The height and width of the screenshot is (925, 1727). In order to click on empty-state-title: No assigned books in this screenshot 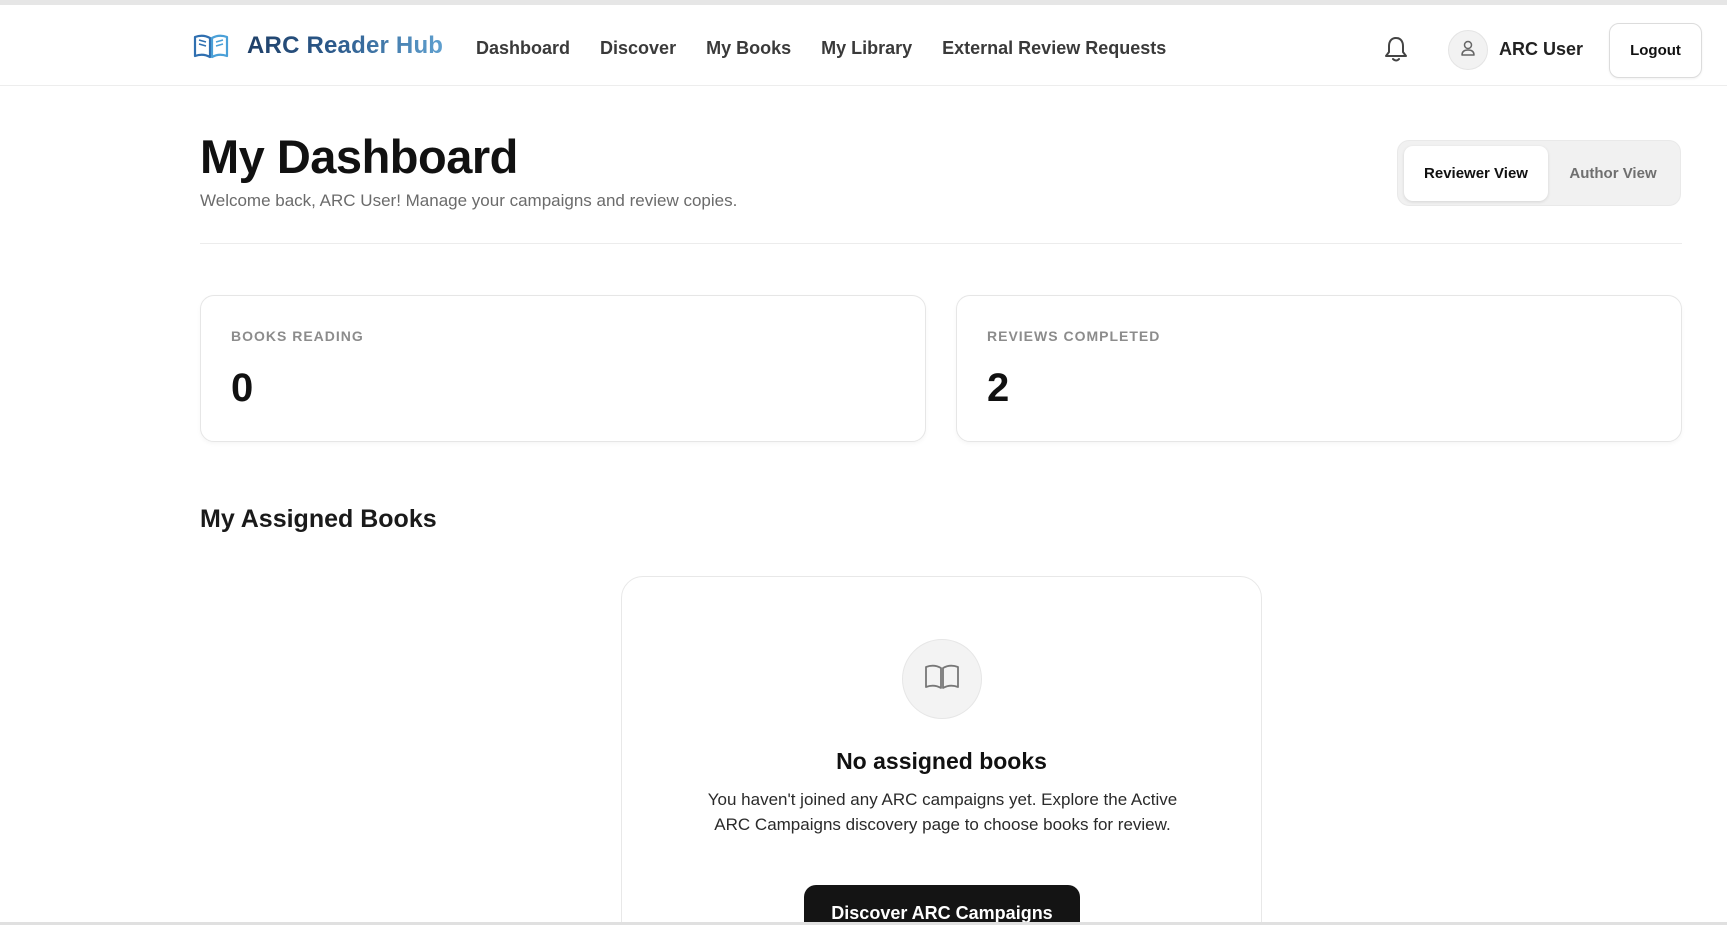, I will do `click(941, 761)`.